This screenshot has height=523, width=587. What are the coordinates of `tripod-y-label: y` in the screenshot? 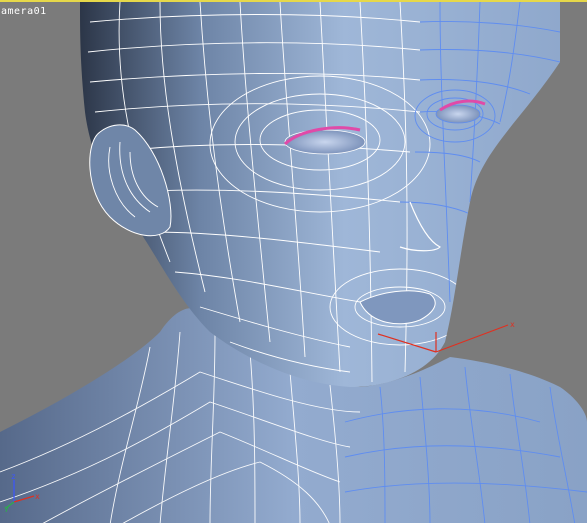 It's located at (6, 508).